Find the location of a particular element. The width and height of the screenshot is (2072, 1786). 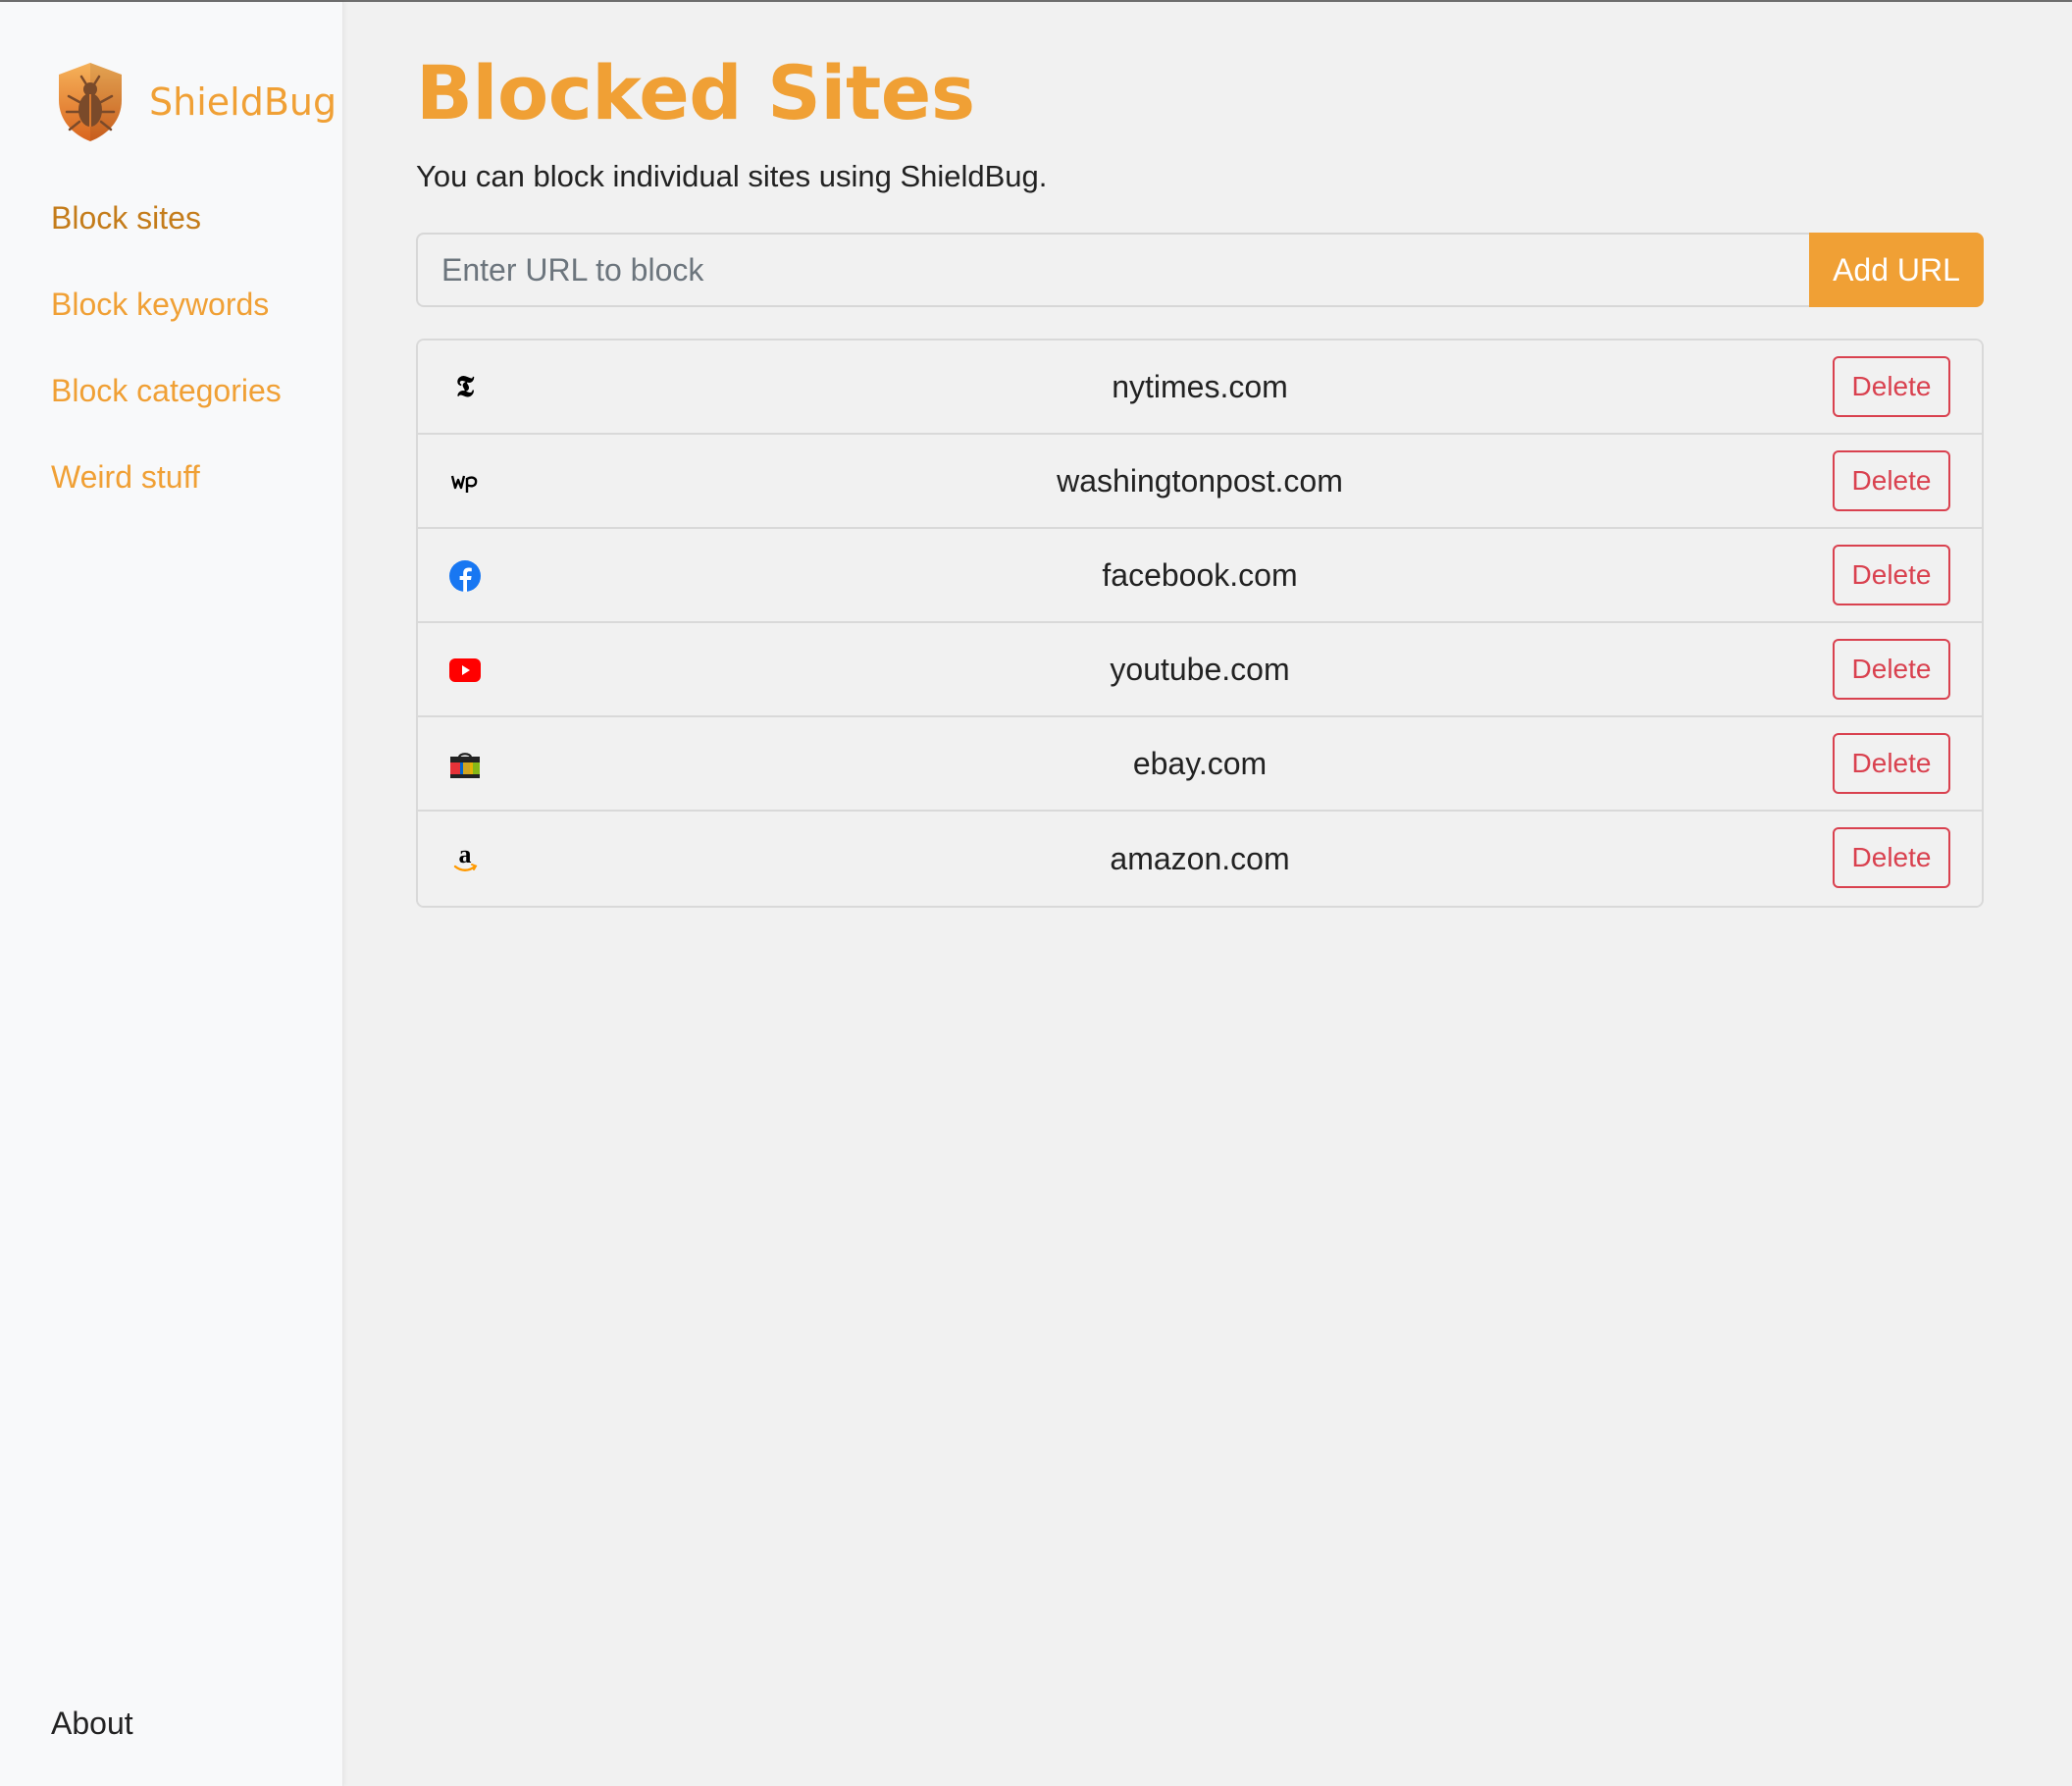

shield-bug-logo-icon is located at coordinates (90, 102).